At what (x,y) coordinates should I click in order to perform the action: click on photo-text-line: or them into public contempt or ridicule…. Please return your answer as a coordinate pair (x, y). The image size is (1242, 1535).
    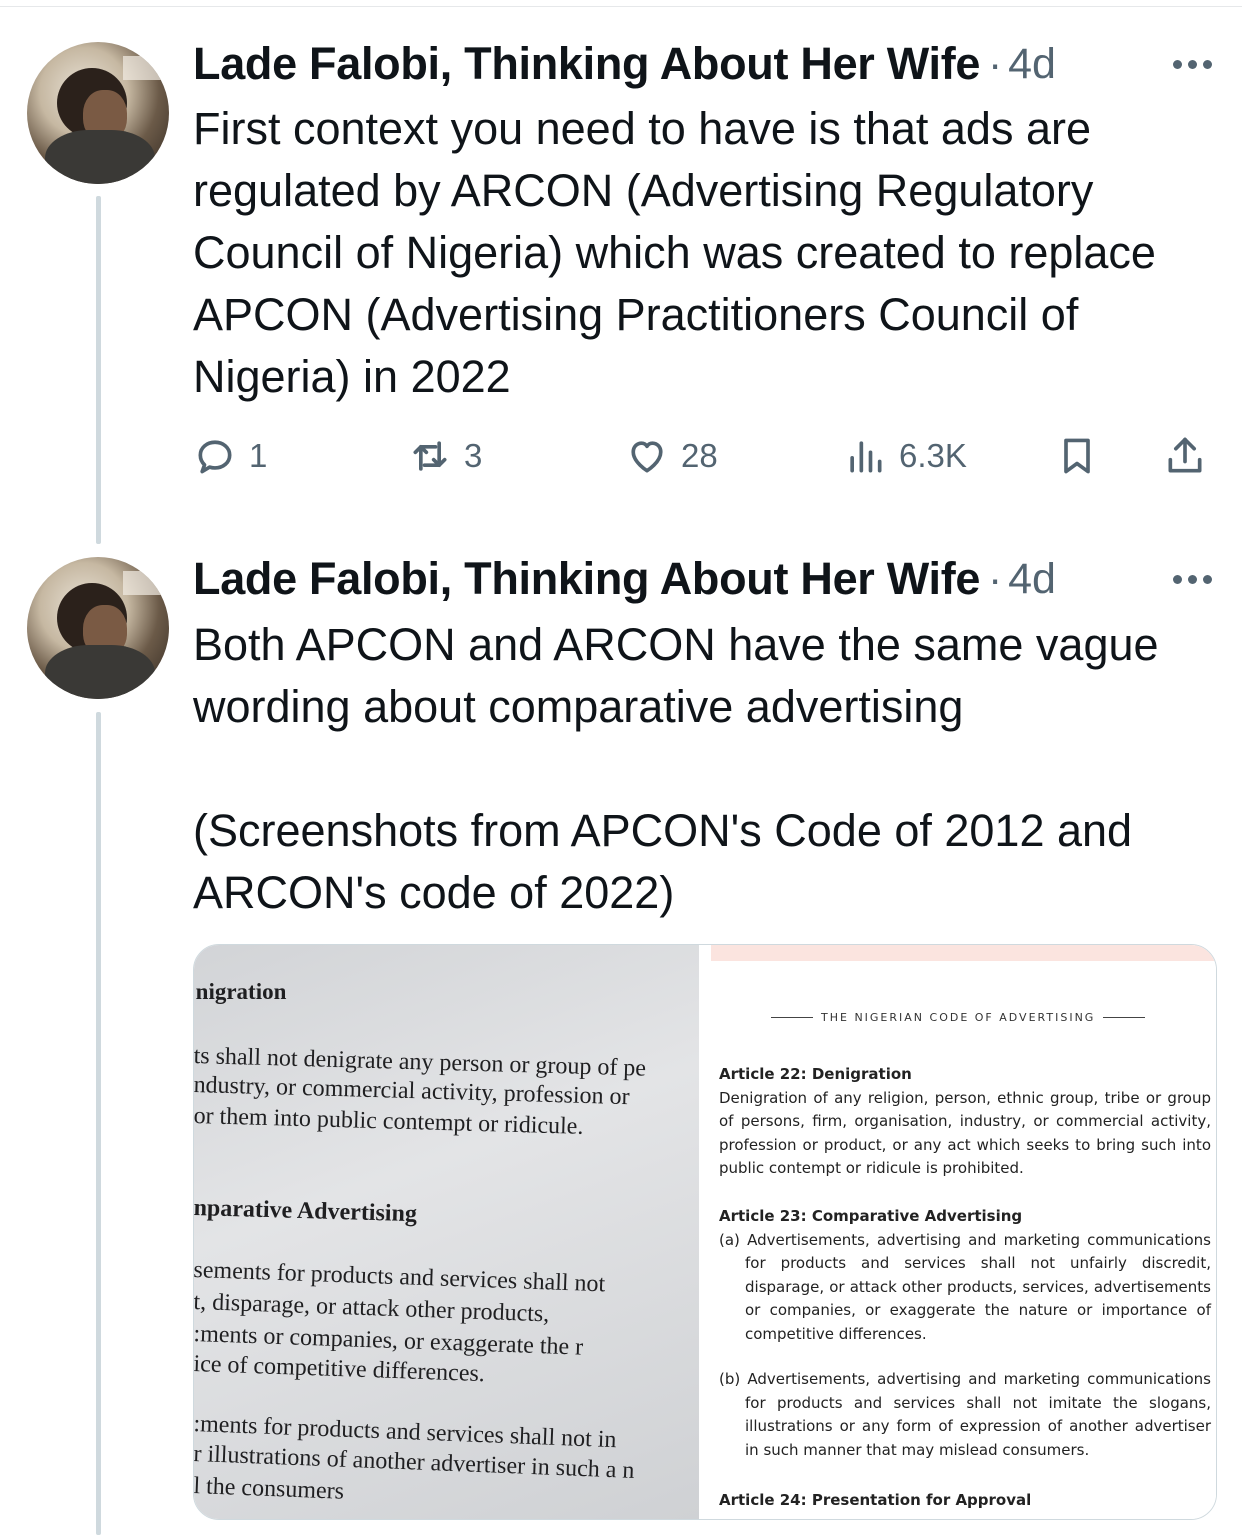
    Looking at the image, I should click on (389, 1121).